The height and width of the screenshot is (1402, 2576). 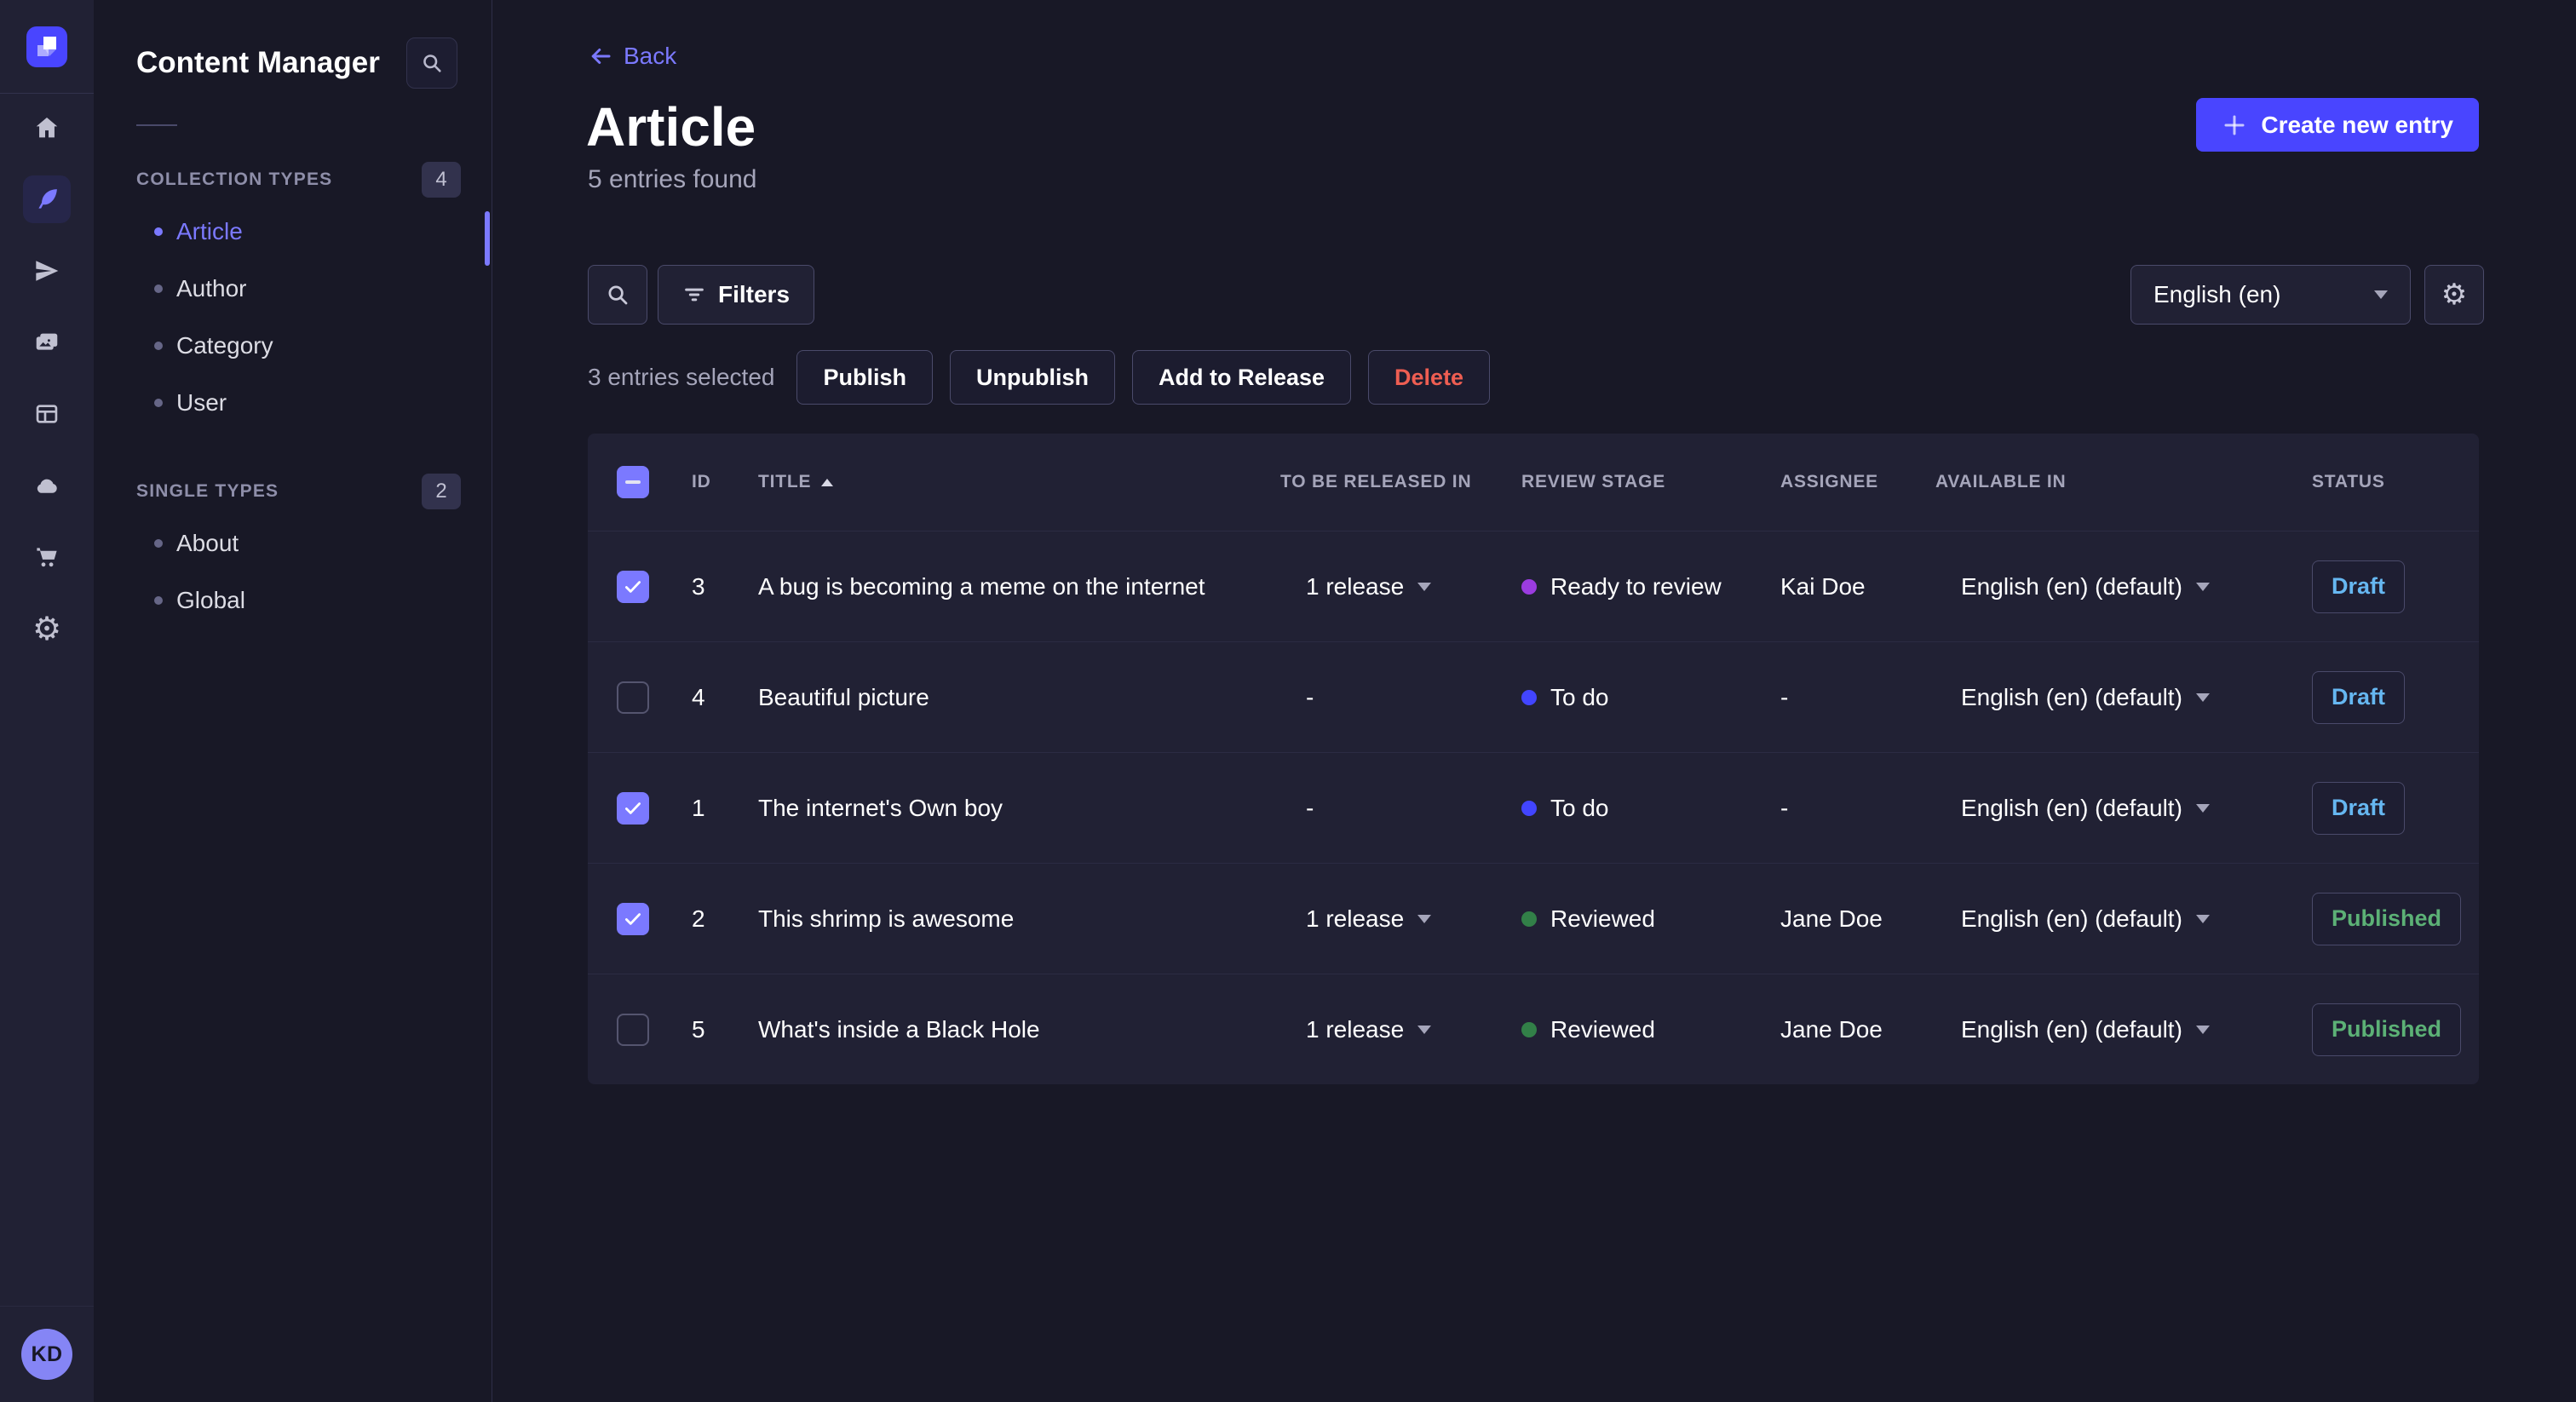 I want to click on indeterminate-mark-icon, so click(x=633, y=482).